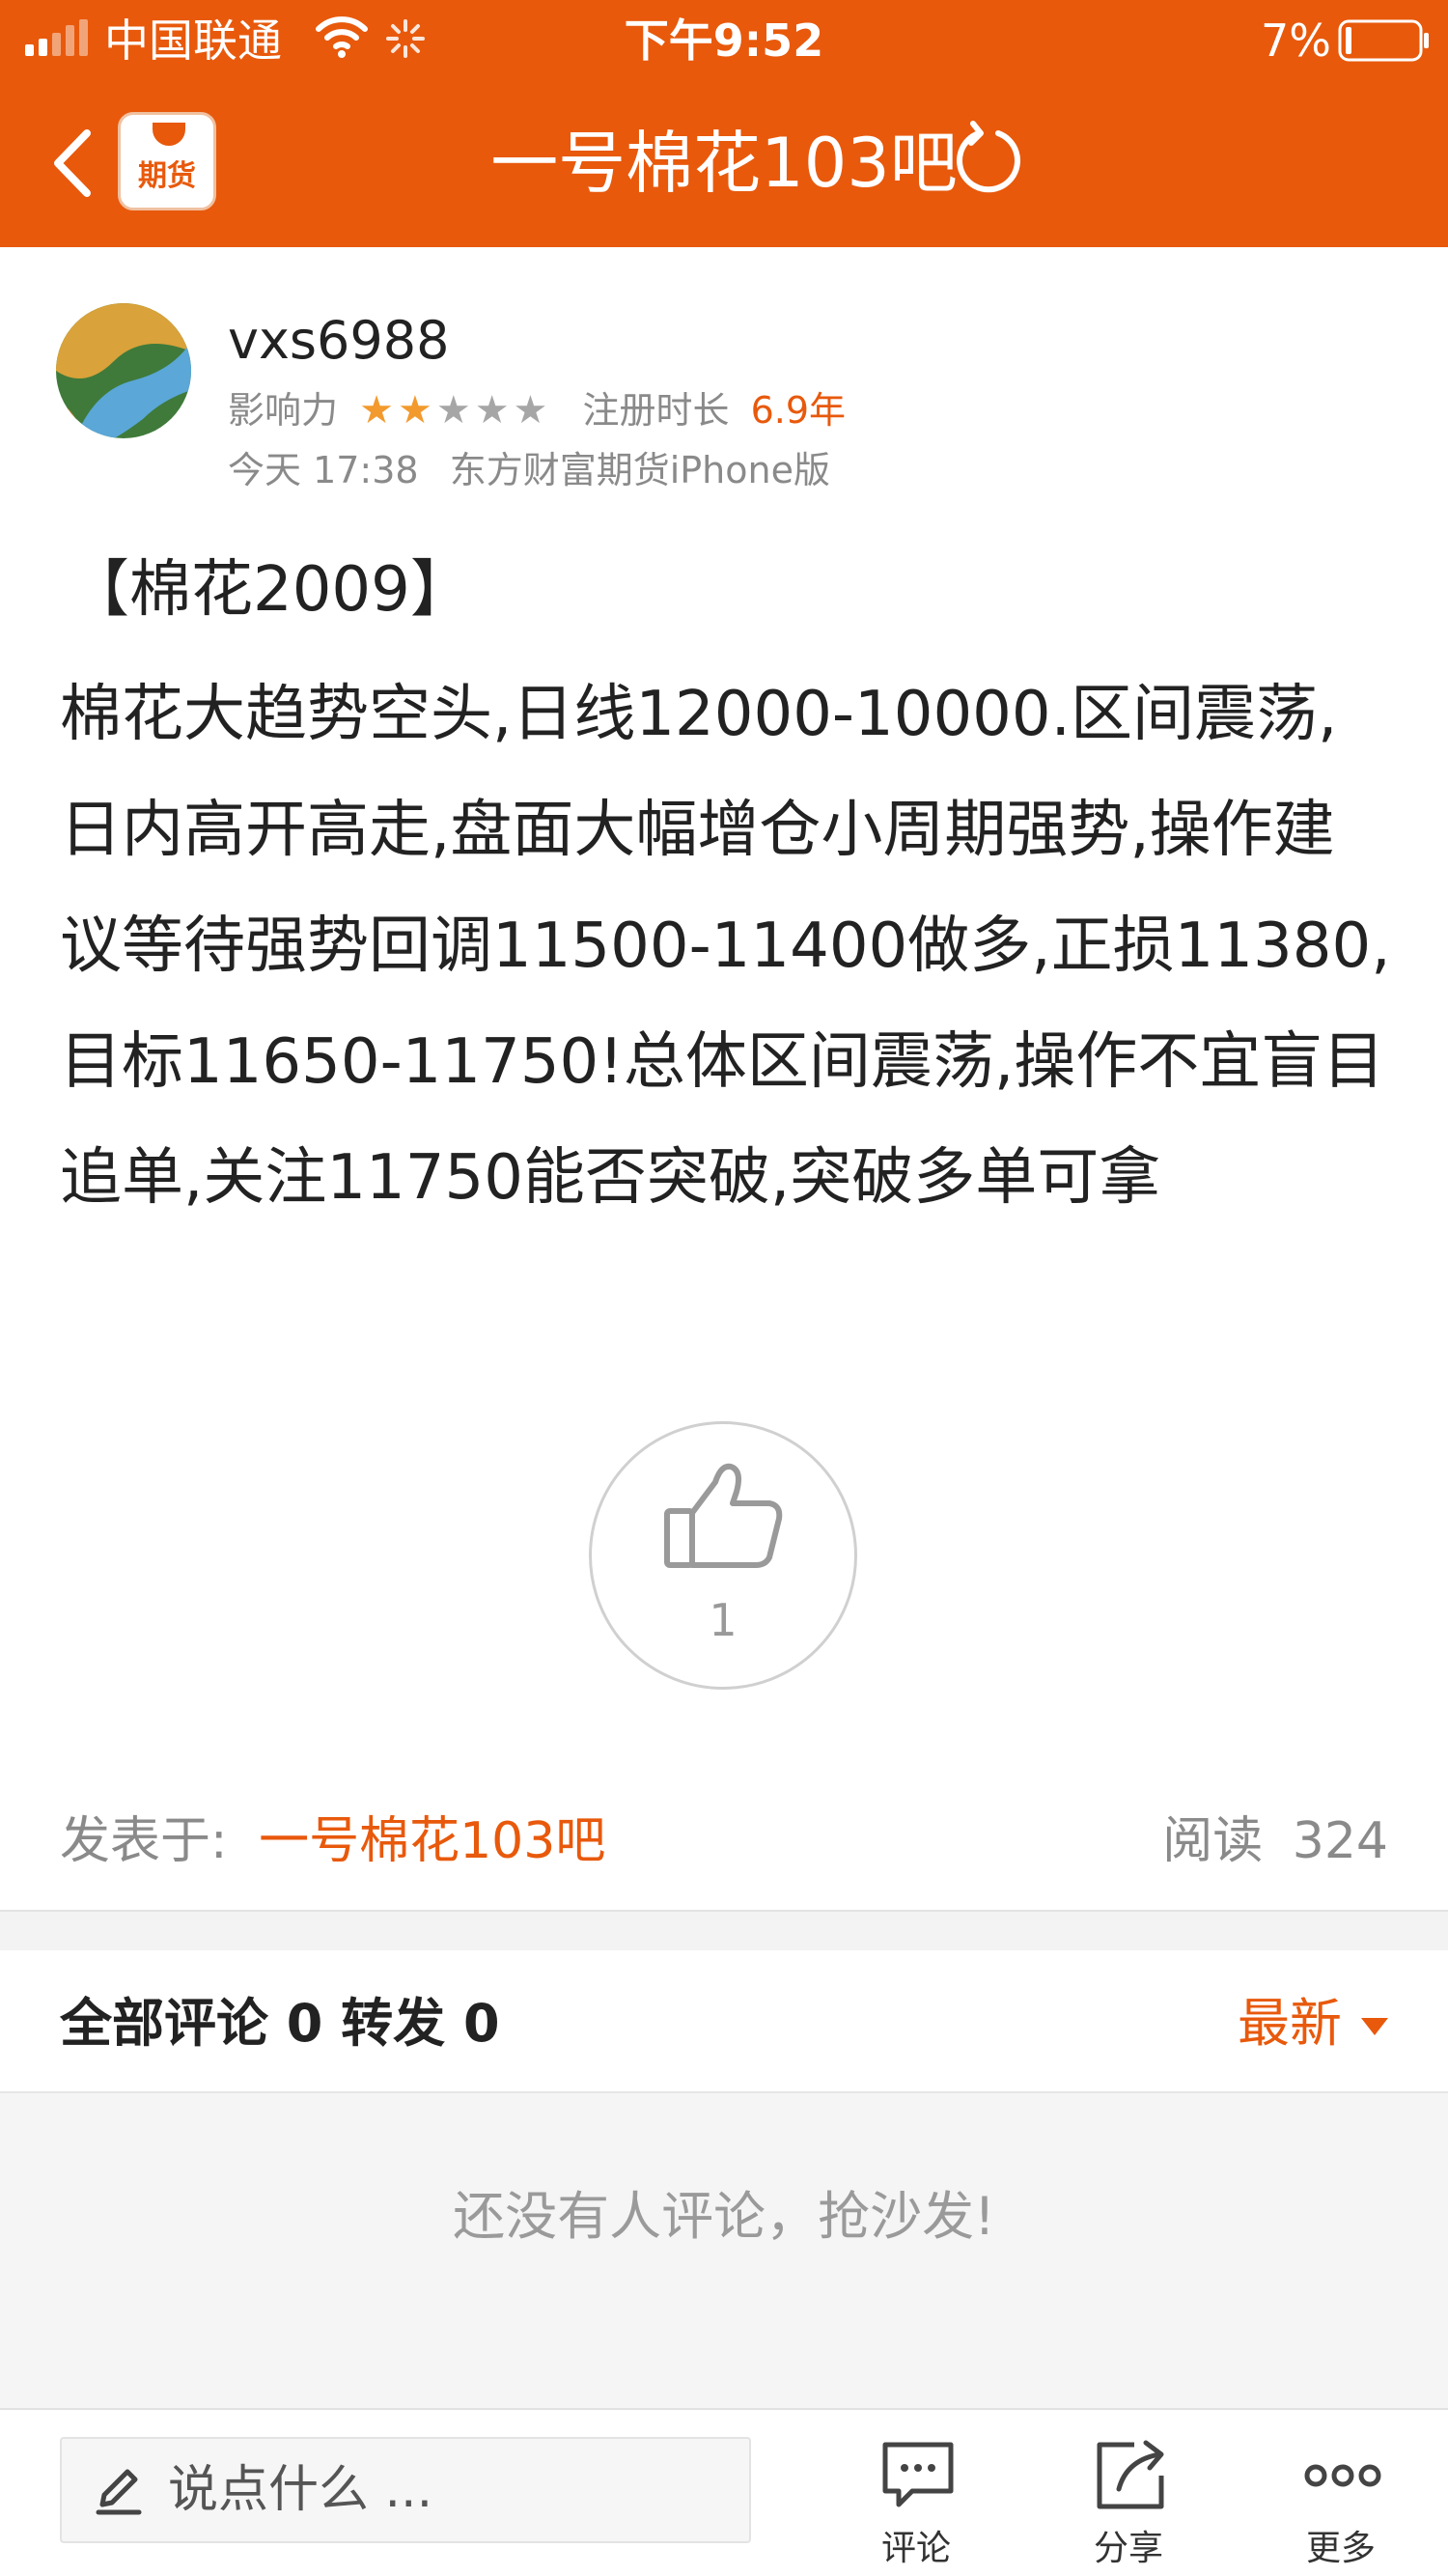 Image resolution: width=1448 pixels, height=2576 pixels. What do you see at coordinates (1340, 2549) in the screenshot?
I see `more-button-label: 更多` at bounding box center [1340, 2549].